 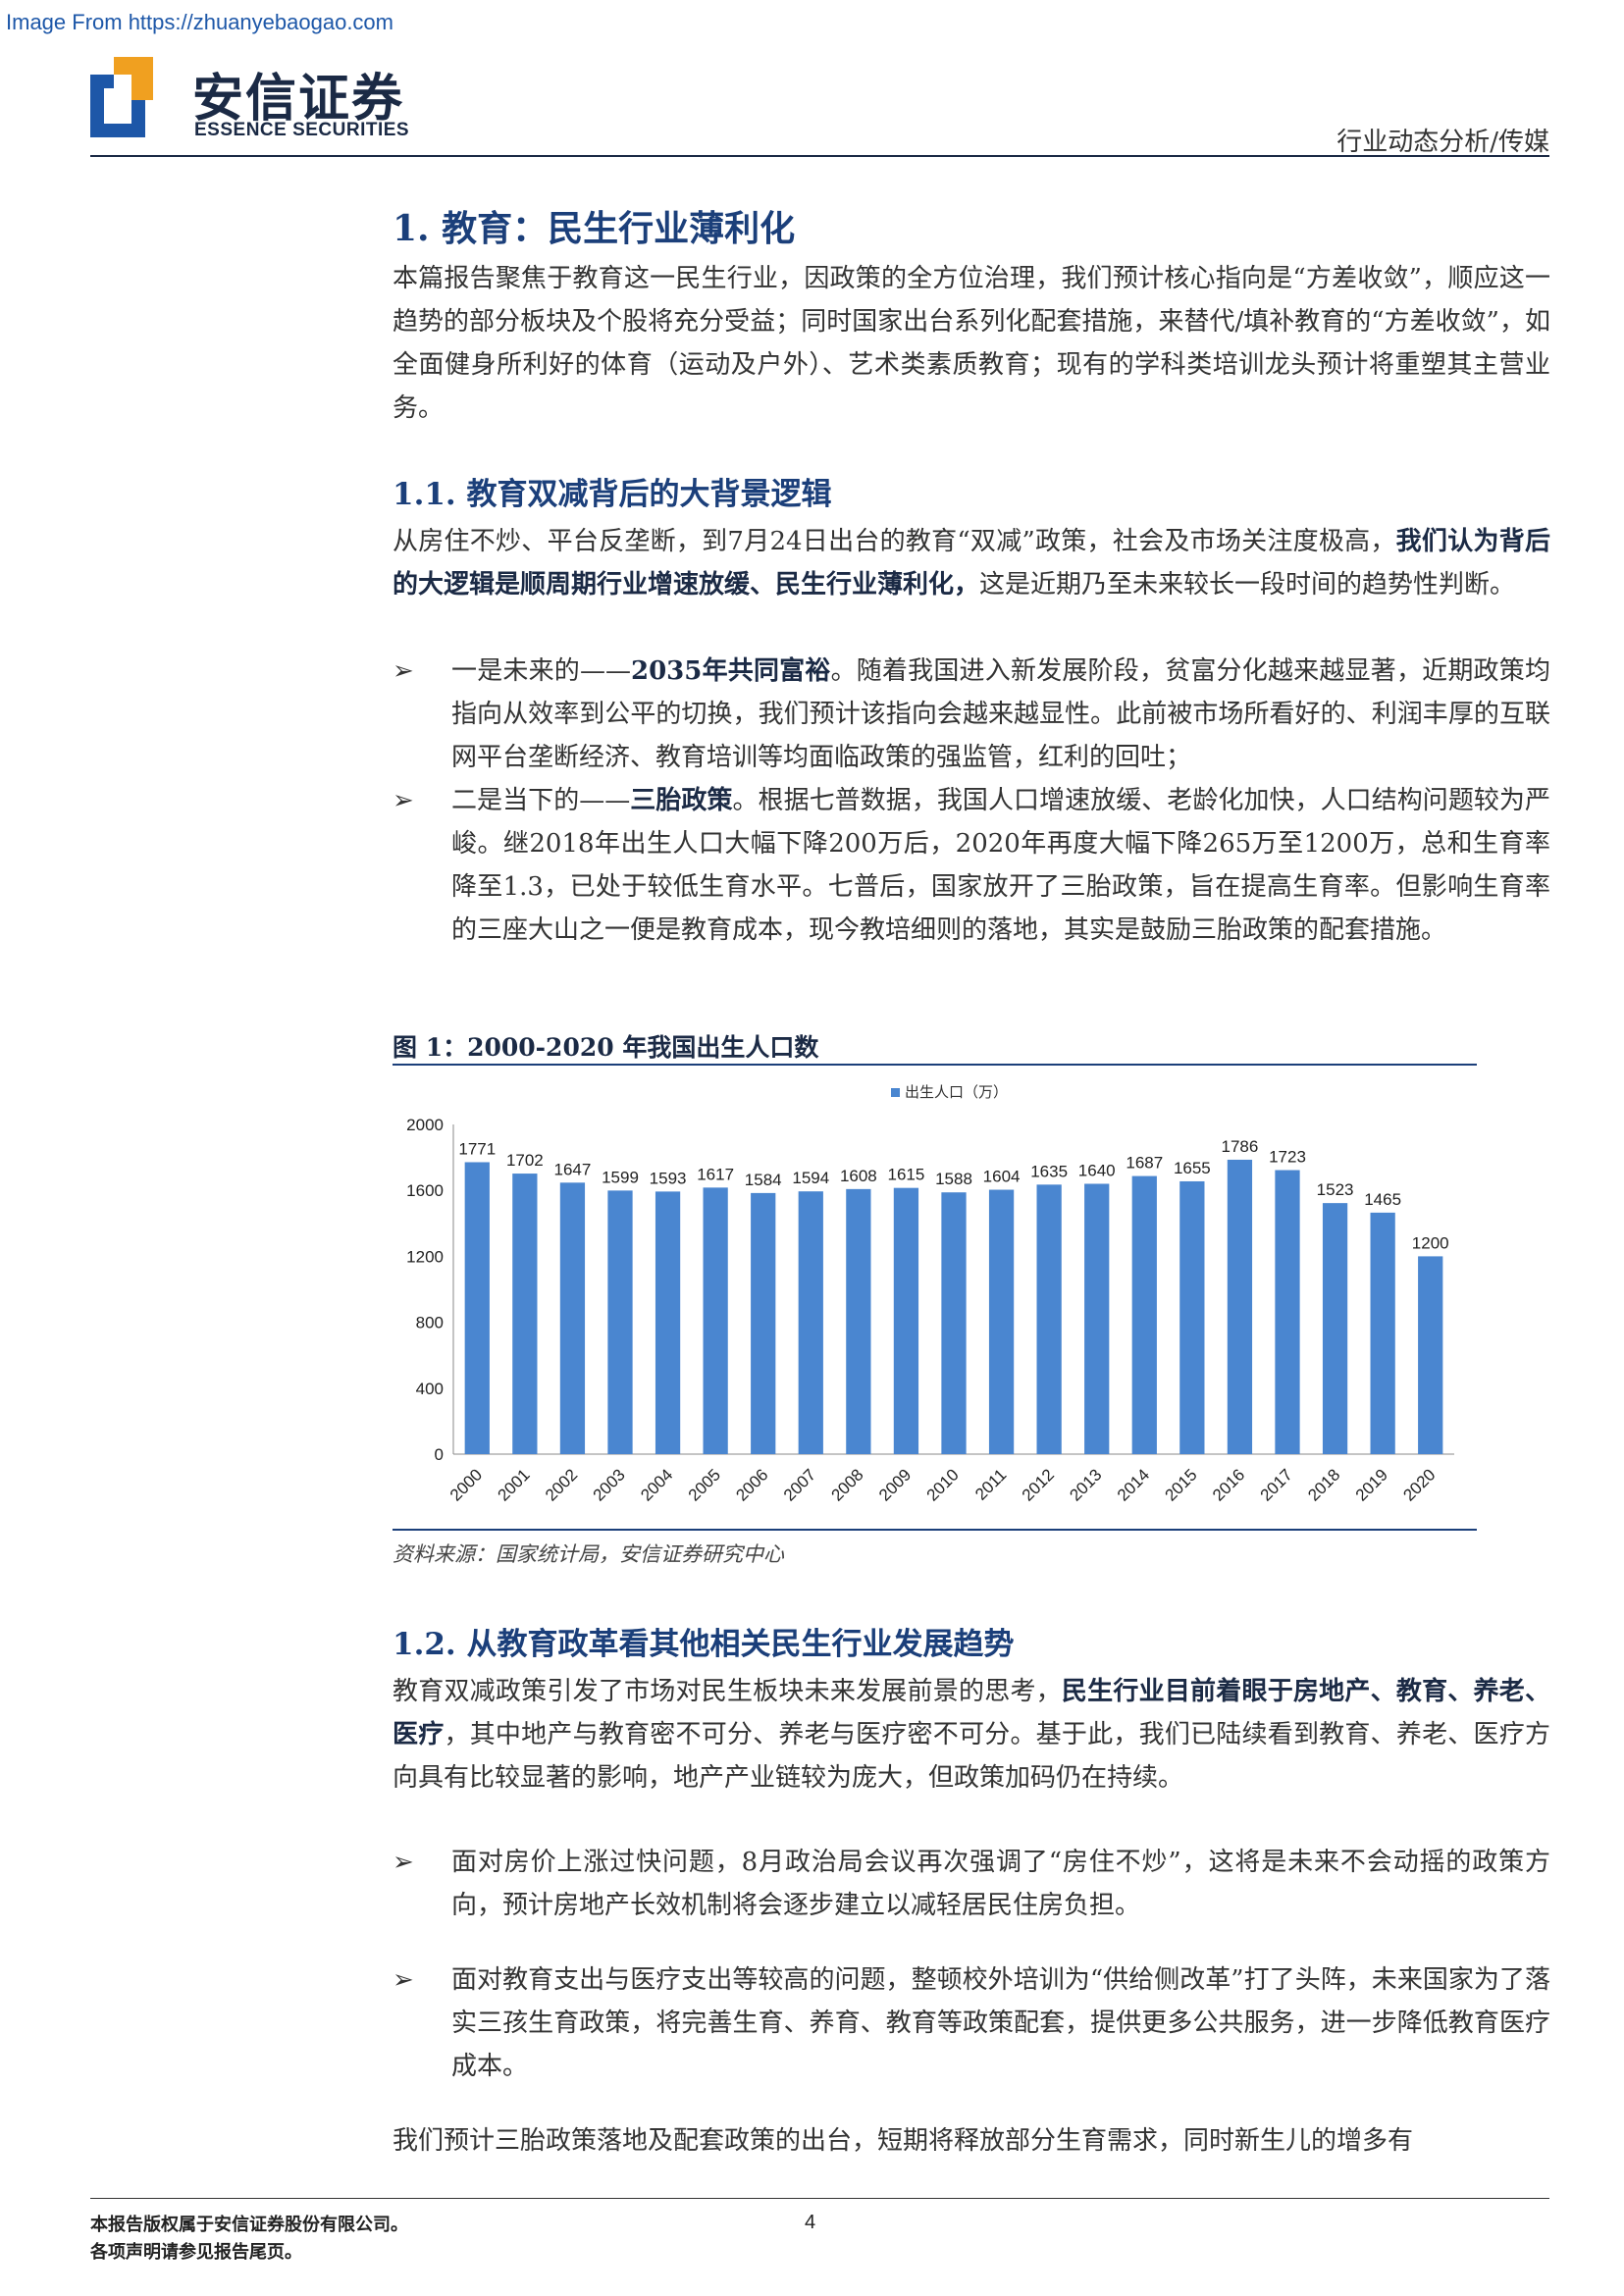 I want to click on data-label-2019: 1465, so click(x=1382, y=1199).